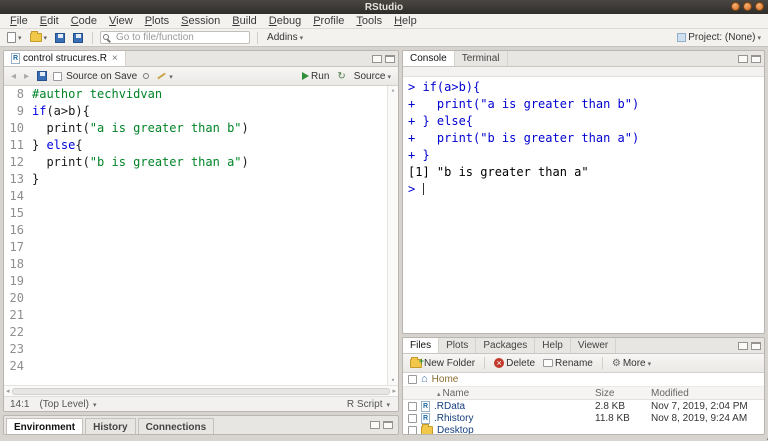 This screenshot has width=768, height=441. What do you see at coordinates (195, 179) in the screenshot?
I see `editor-line: 13}` at bounding box center [195, 179].